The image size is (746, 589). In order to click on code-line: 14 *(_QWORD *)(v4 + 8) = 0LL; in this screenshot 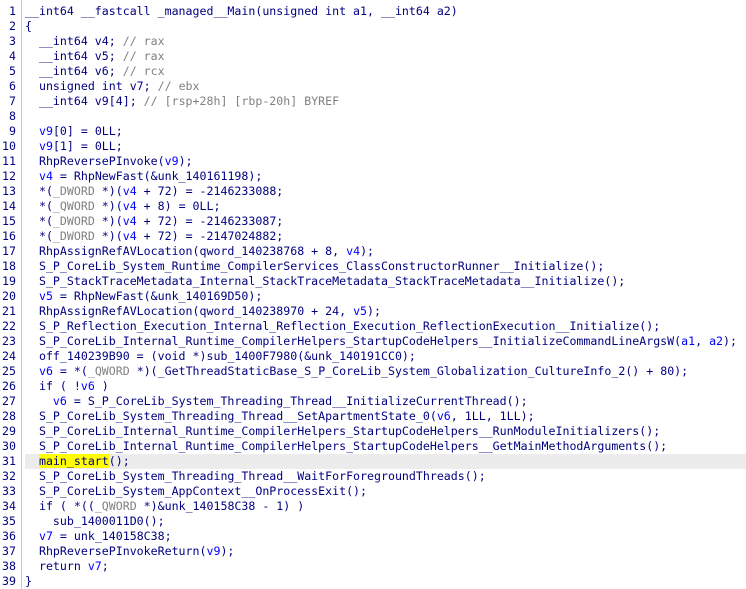, I will do `click(373, 206)`.